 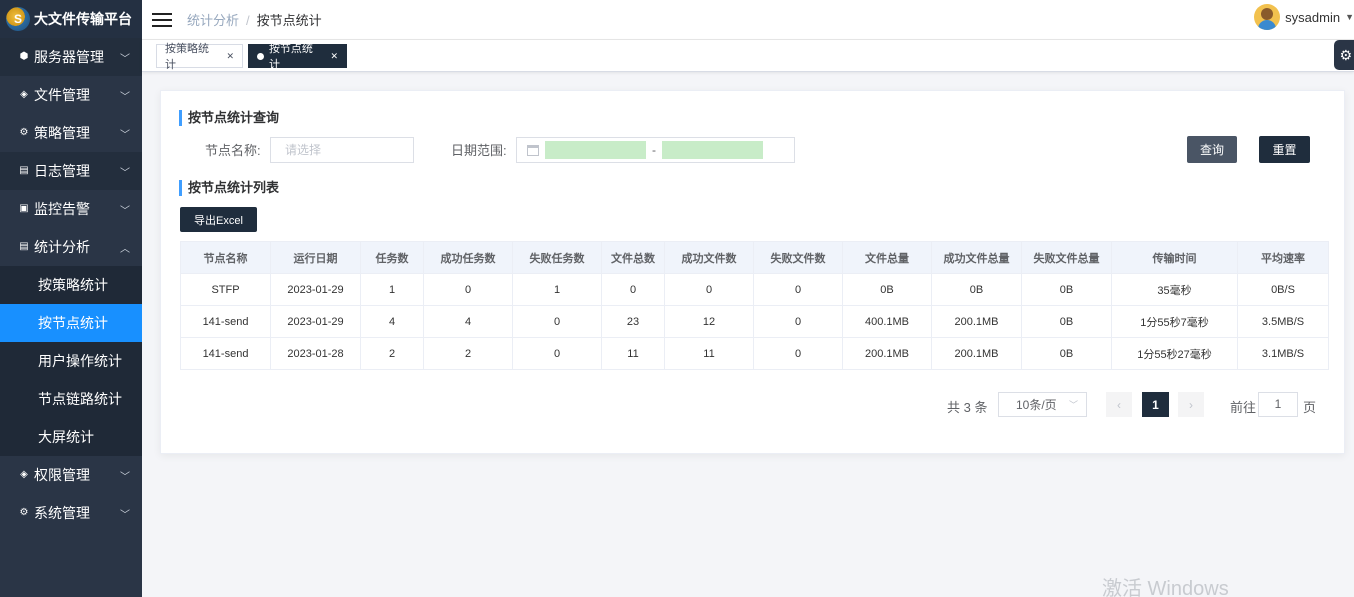 What do you see at coordinates (71, 285) in the screenshot?
I see `sidebar-subitem-strategy-stats: 按策略统计` at bounding box center [71, 285].